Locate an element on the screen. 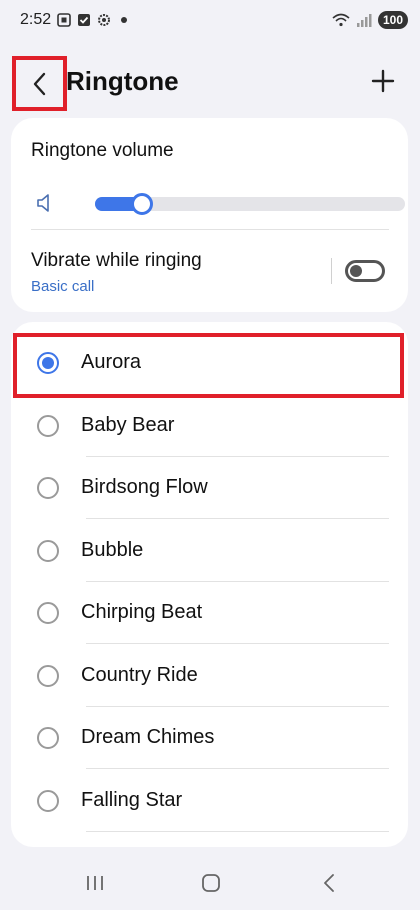 Image resolution: width=420 pixels, height=910 pixels. recent-apps-button is located at coordinates (95, 883).